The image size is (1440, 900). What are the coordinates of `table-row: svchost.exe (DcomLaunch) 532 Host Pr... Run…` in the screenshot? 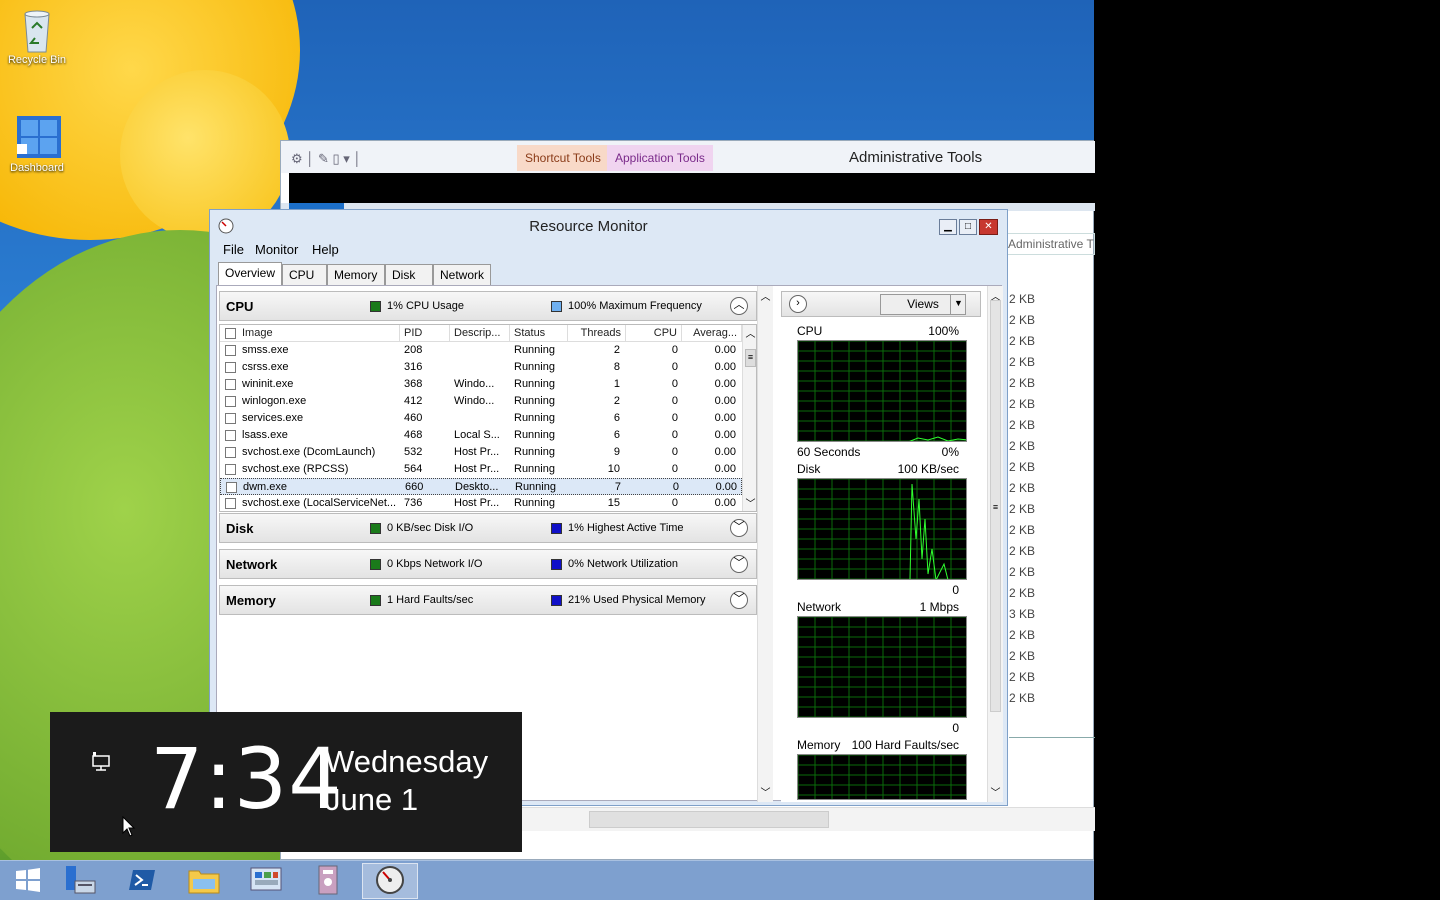 It's located at (481, 452).